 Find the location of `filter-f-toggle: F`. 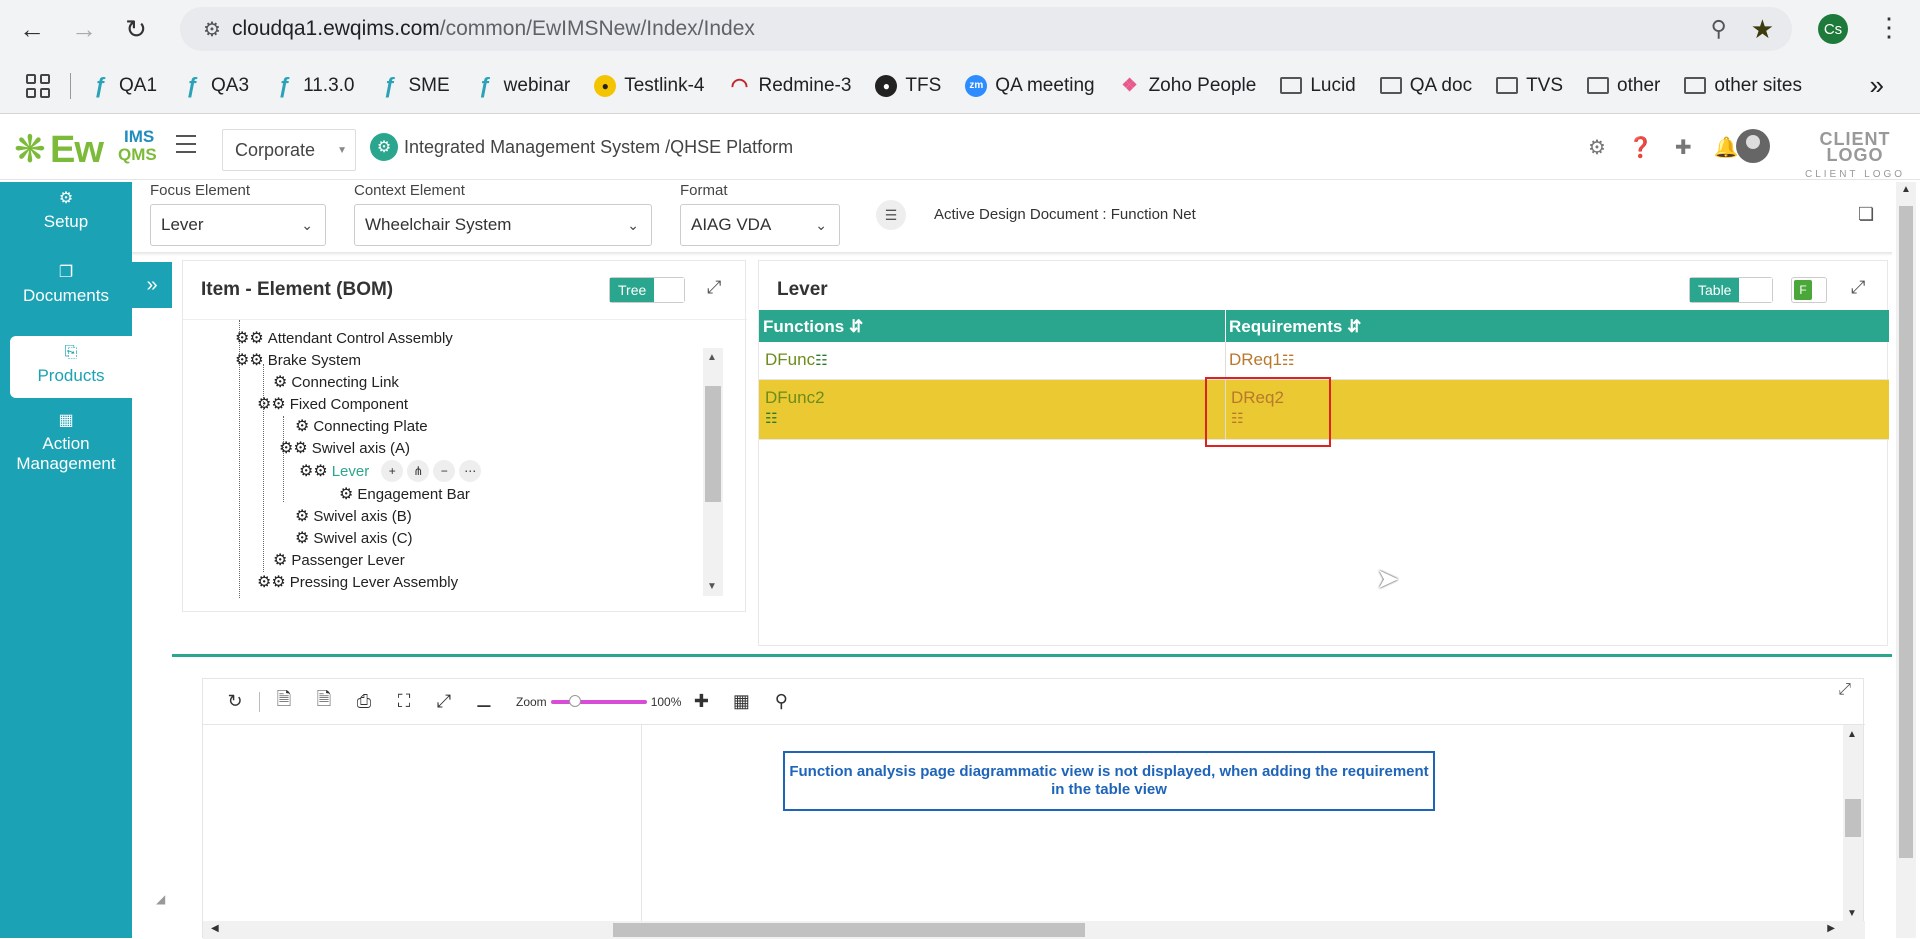

filter-f-toggle: F is located at coordinates (1809, 290).